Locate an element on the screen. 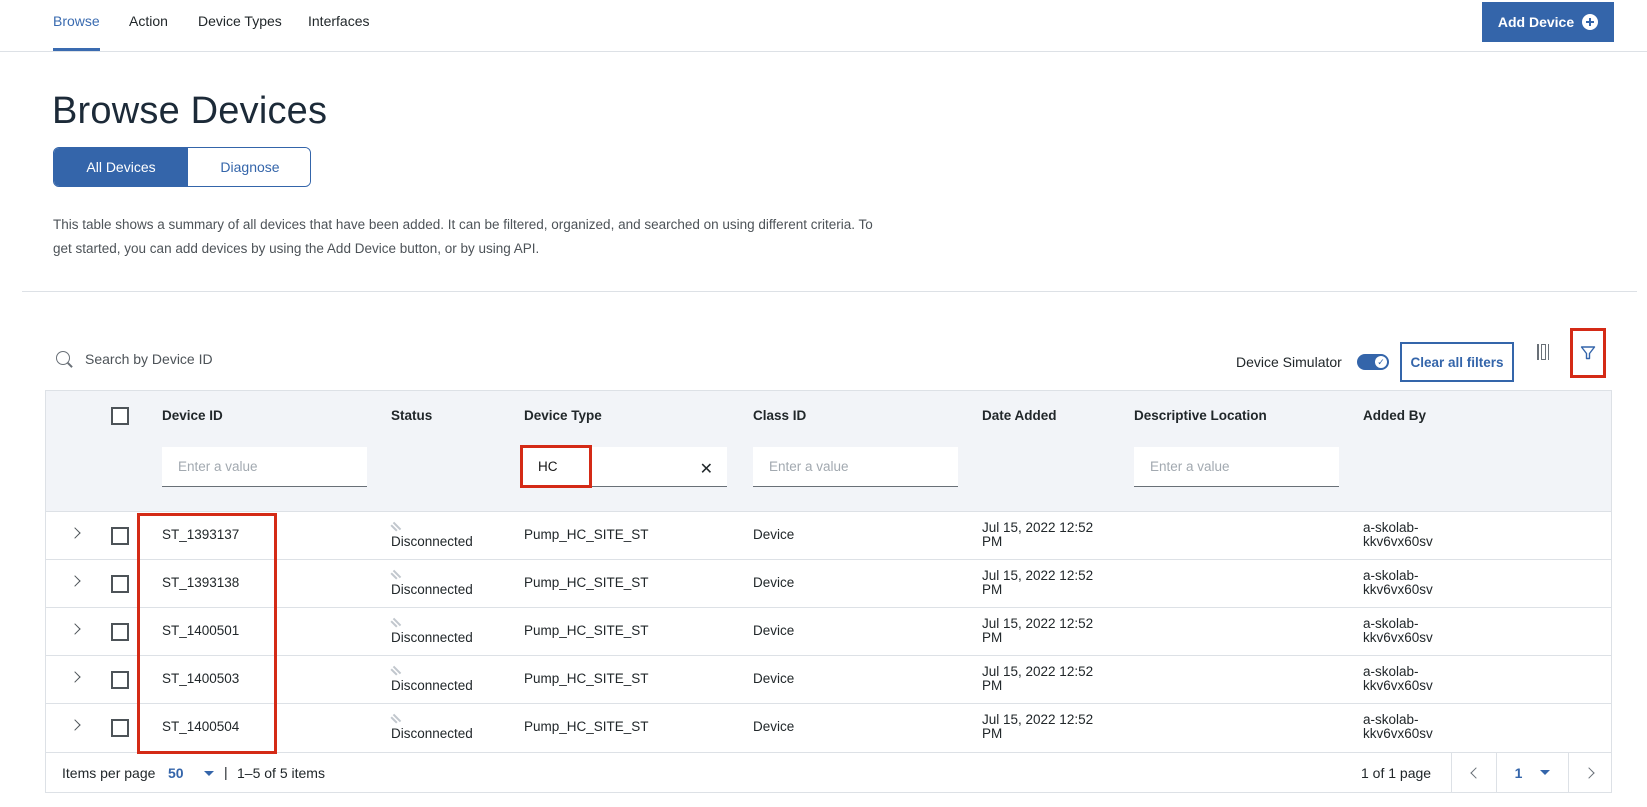 Image resolution: width=1647 pixels, height=807 pixels. tab-browse: Browse is located at coordinates (76, 32).